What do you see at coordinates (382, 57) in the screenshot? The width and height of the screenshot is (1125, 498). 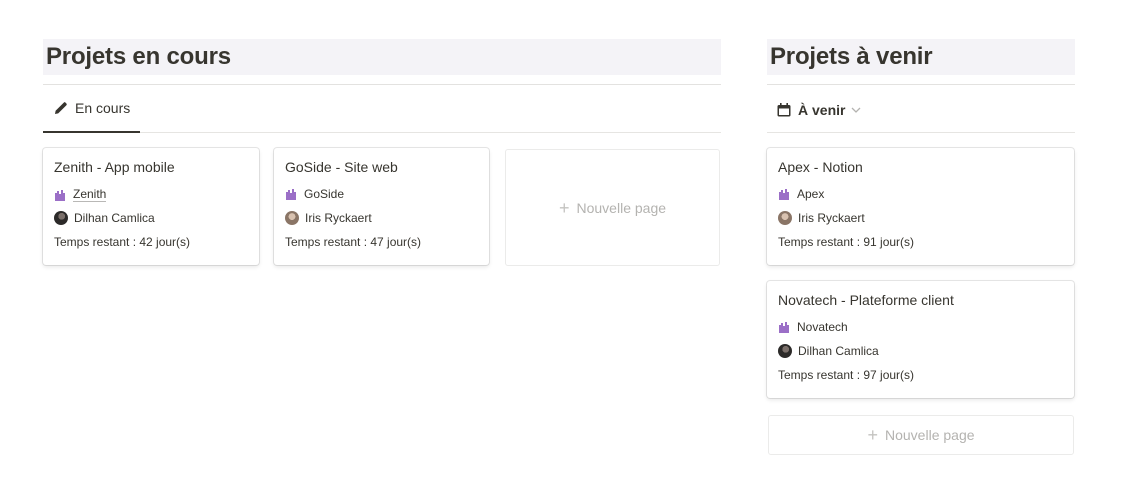 I see `section-heading: Projets en cours` at bounding box center [382, 57].